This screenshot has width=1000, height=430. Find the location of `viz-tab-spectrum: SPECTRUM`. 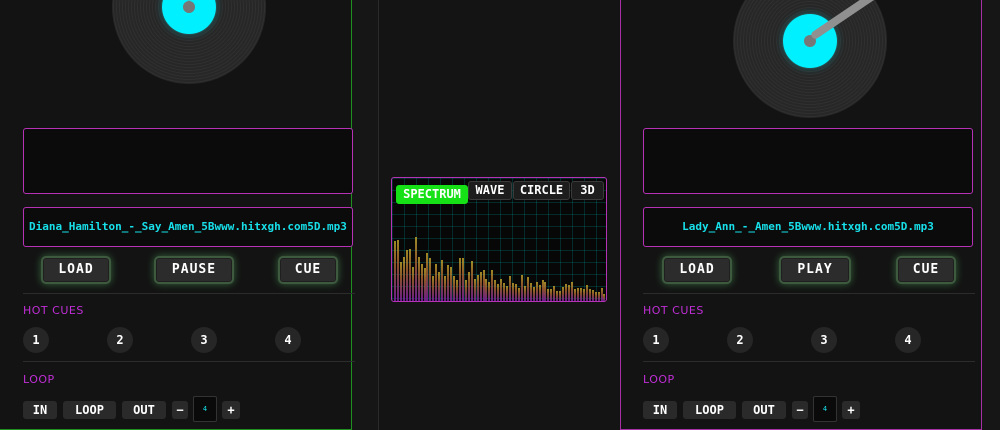

viz-tab-spectrum: SPECTRUM is located at coordinates (432, 194).